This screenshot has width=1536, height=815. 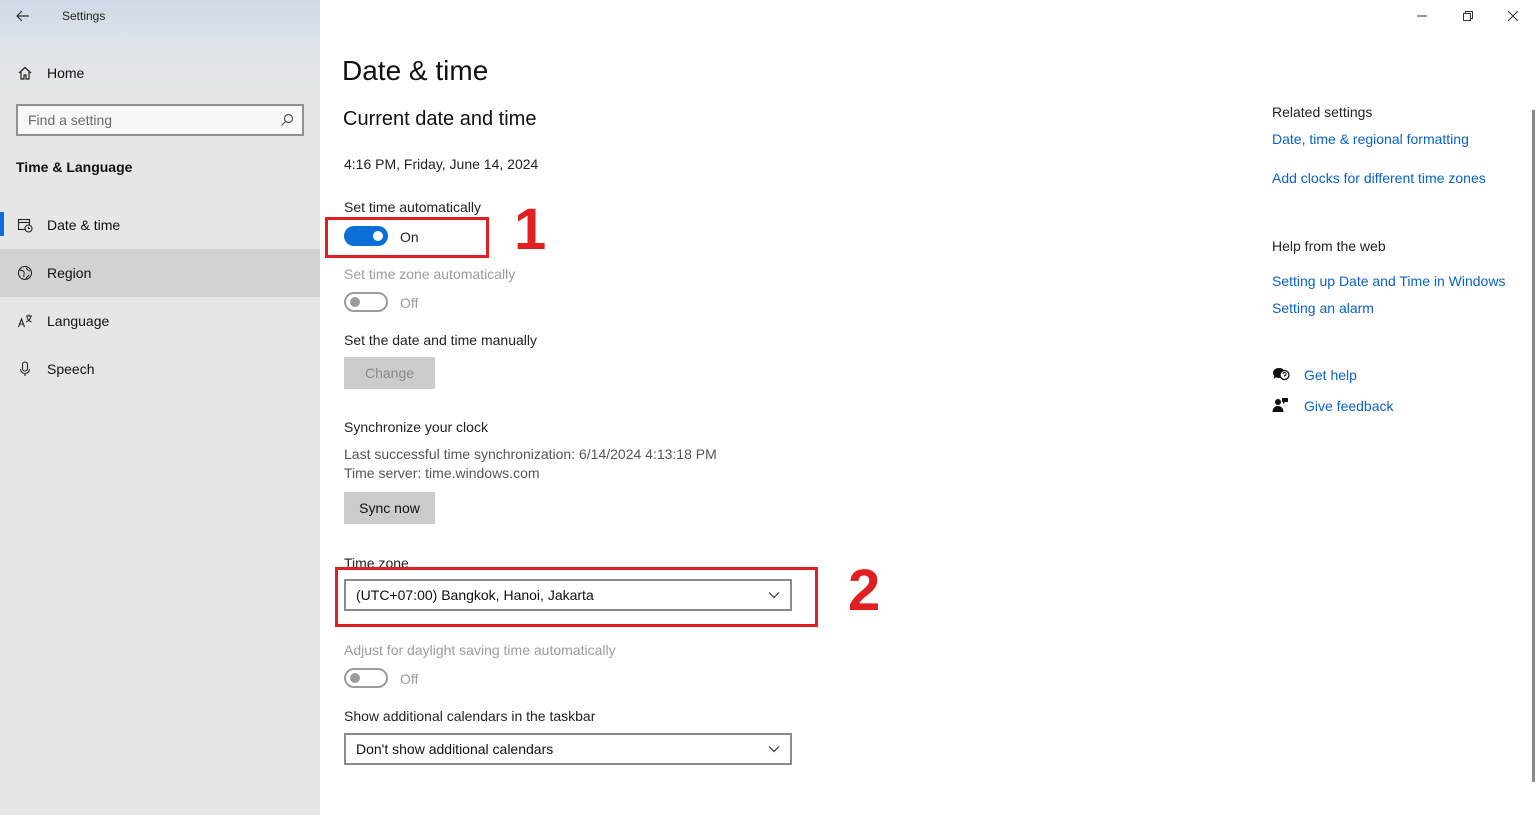 What do you see at coordinates (366, 678) in the screenshot?
I see `dst-toggle` at bounding box center [366, 678].